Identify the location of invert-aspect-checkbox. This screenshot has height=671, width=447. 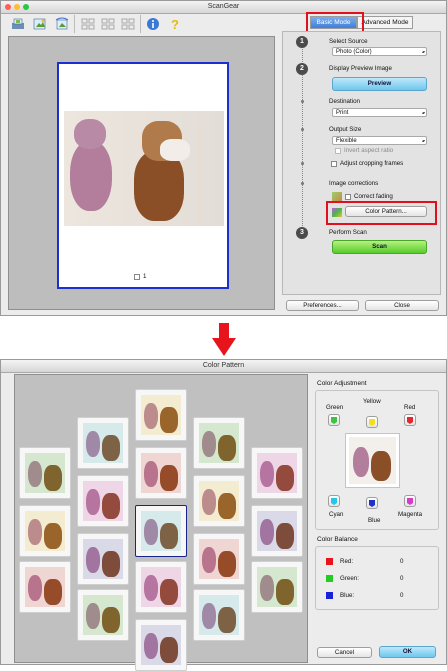
(338, 151).